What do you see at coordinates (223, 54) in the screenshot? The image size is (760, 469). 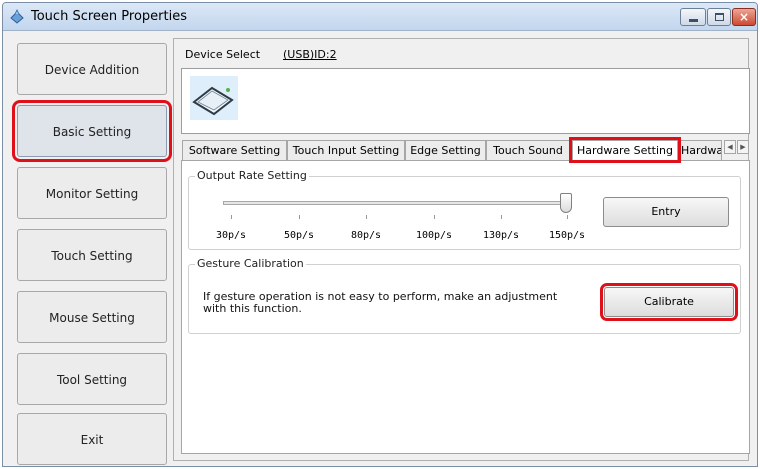 I see `device-select-label: Device Select` at bounding box center [223, 54].